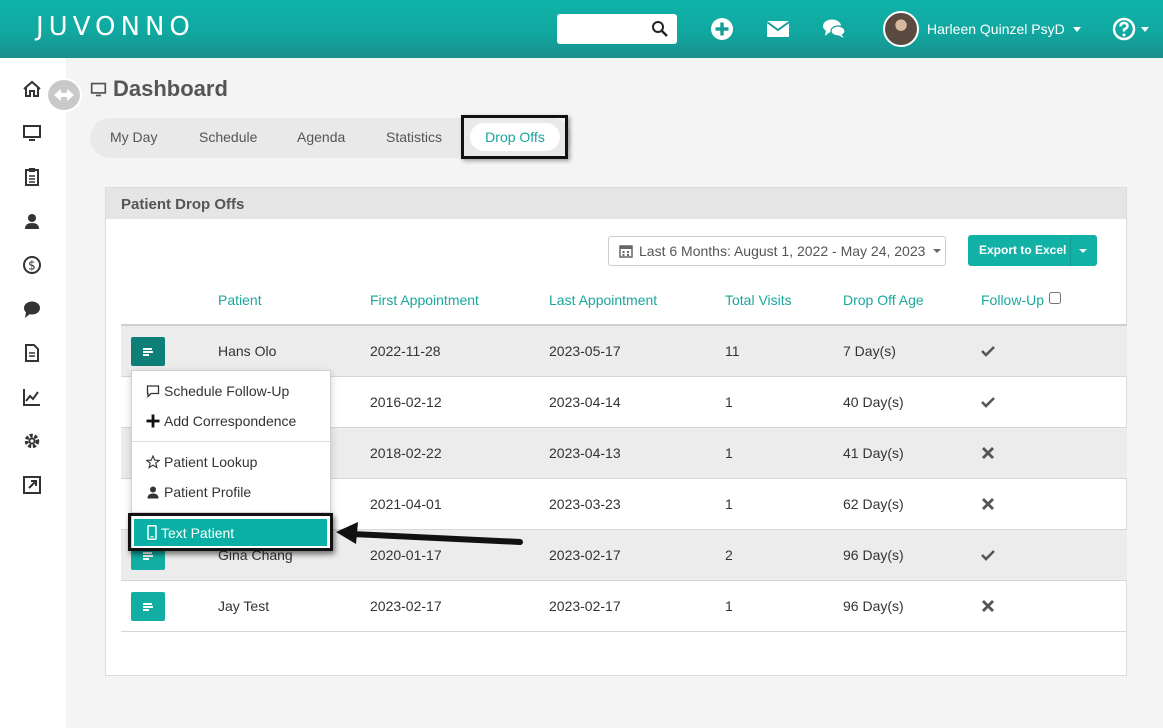 The width and height of the screenshot is (1163, 728). I want to click on help-icon, so click(1124, 29).